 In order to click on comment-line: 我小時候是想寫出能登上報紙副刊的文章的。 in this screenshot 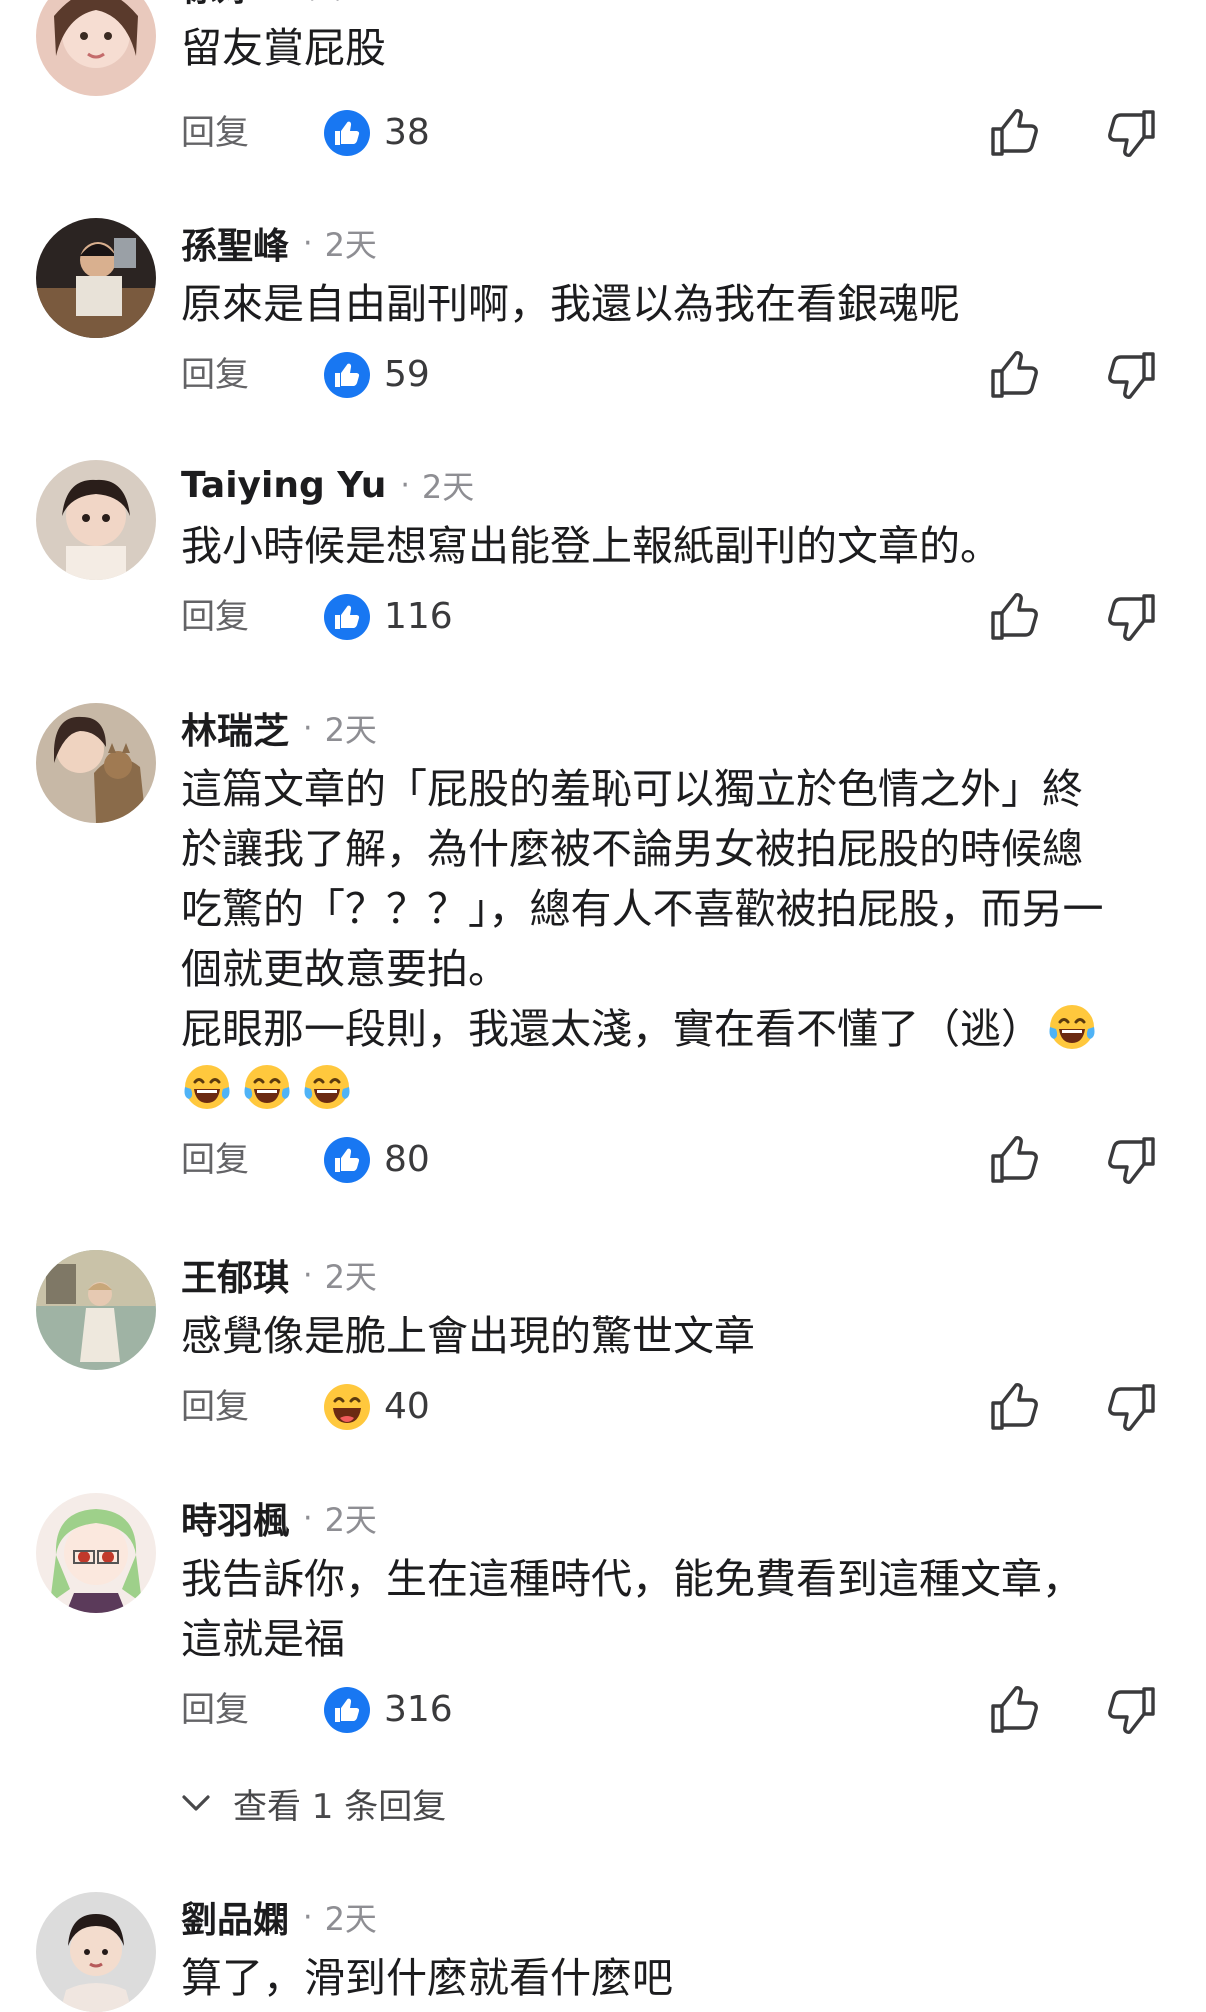, I will do `click(591, 546)`.